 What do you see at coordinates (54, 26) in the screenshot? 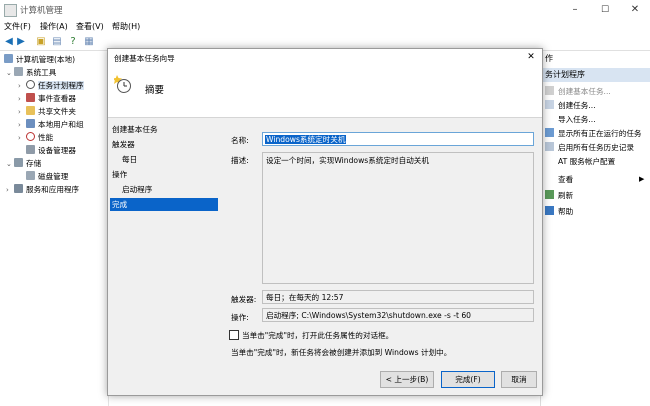
I see `menu-action: 操作(A)` at bounding box center [54, 26].